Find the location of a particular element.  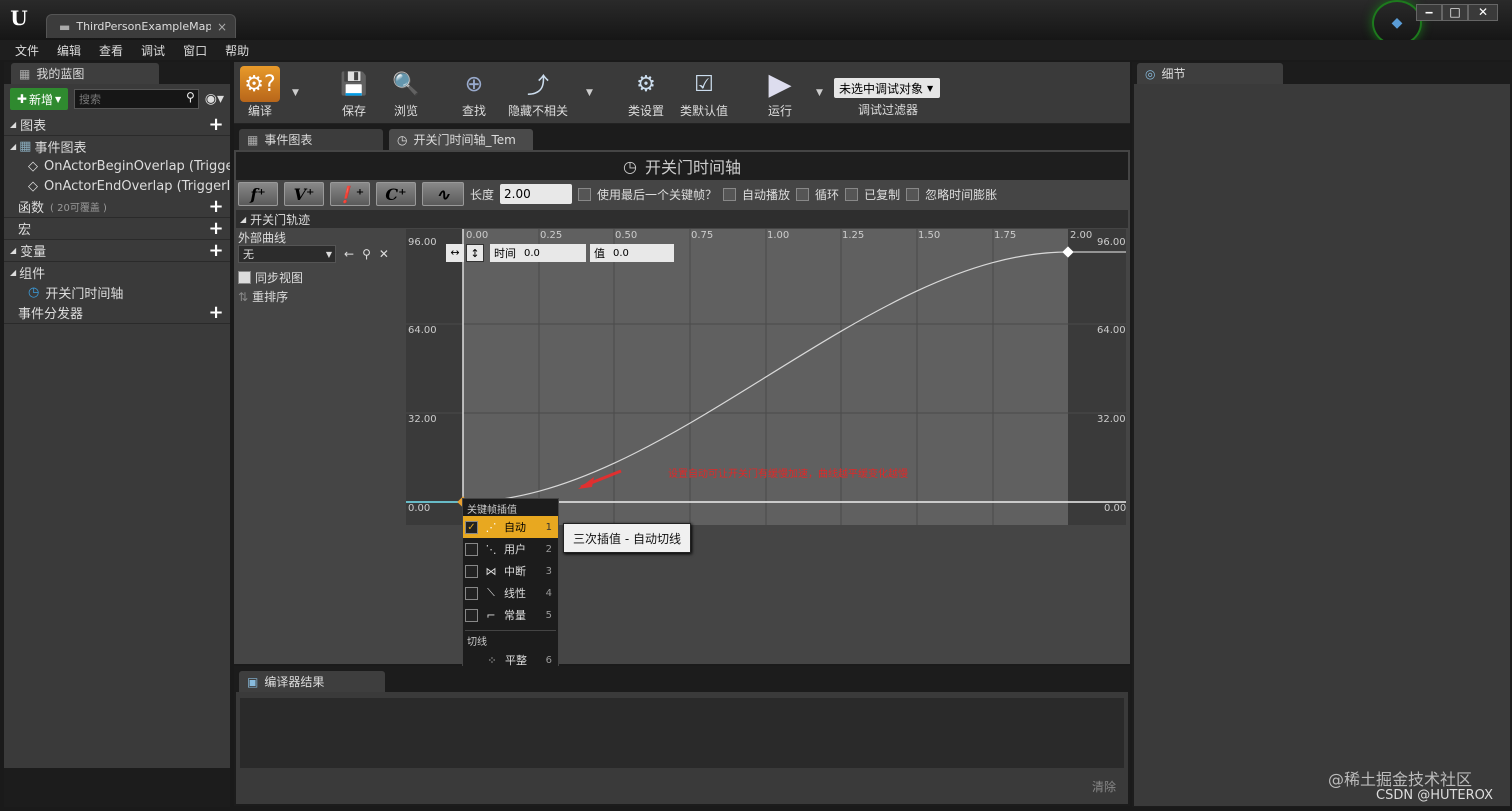

x-tick: 0.50 is located at coordinates (626, 235).